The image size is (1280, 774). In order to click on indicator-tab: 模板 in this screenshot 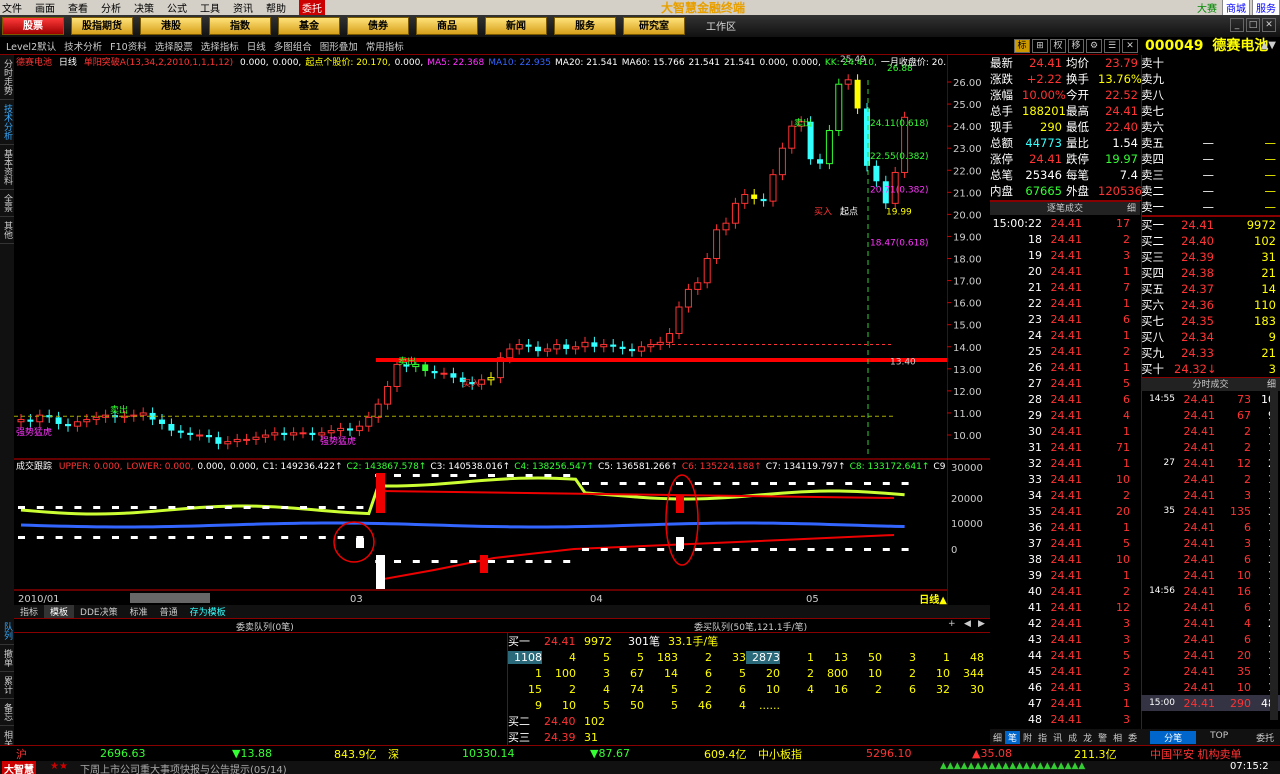, I will do `click(59, 611)`.